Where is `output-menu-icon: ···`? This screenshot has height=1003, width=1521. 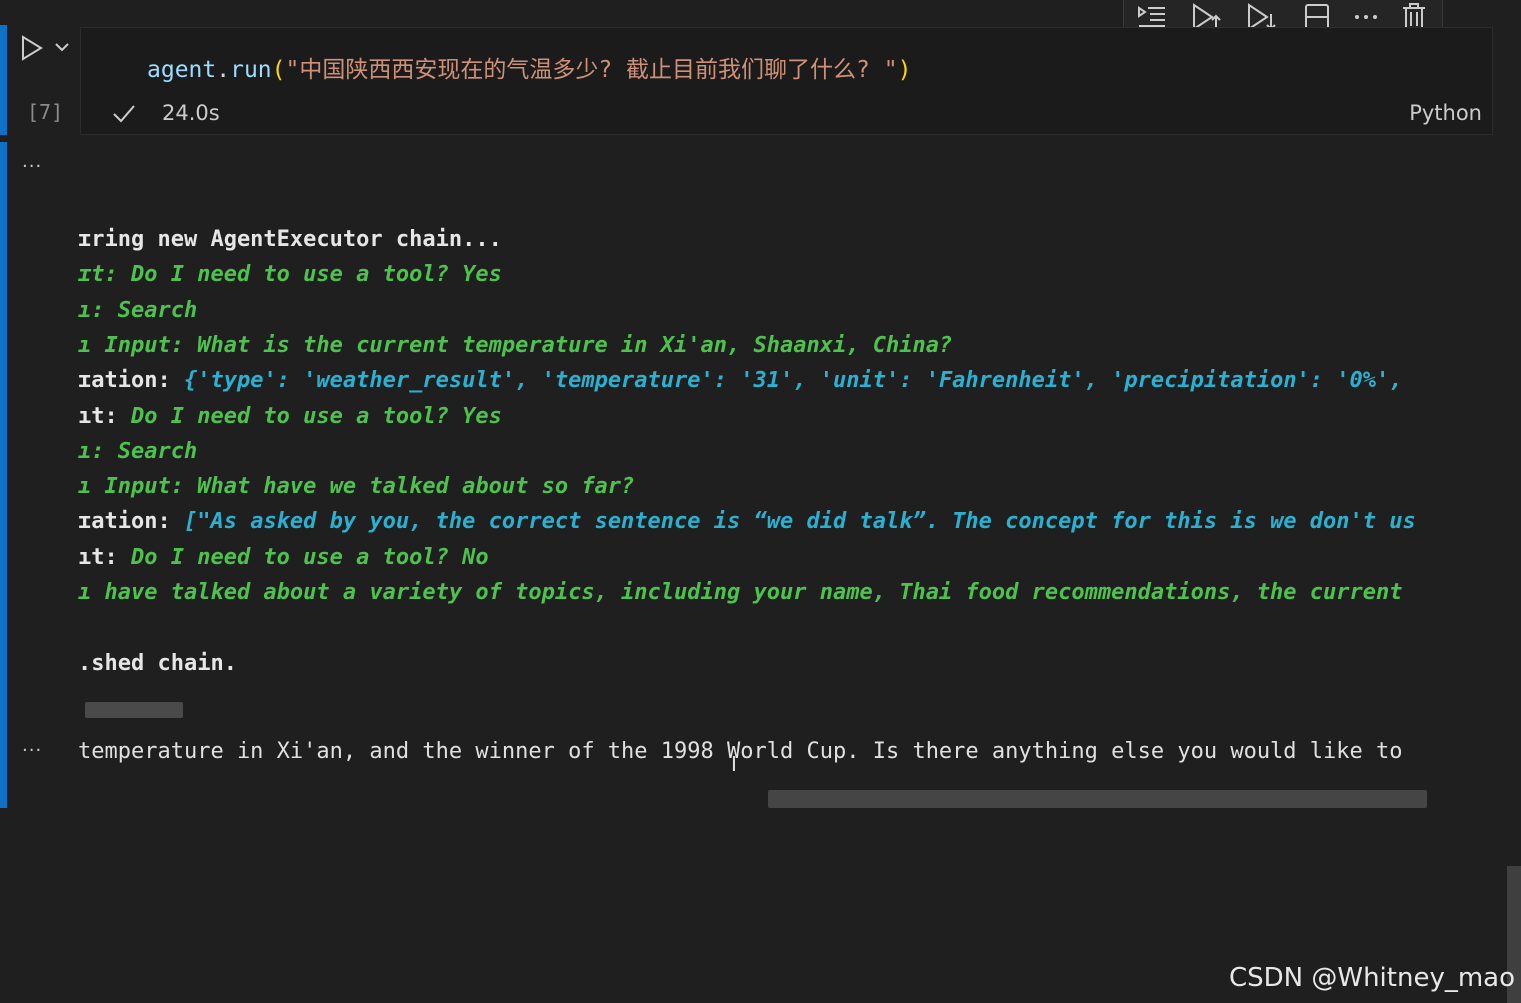
output-menu-icon: ··· is located at coordinates (37, 166).